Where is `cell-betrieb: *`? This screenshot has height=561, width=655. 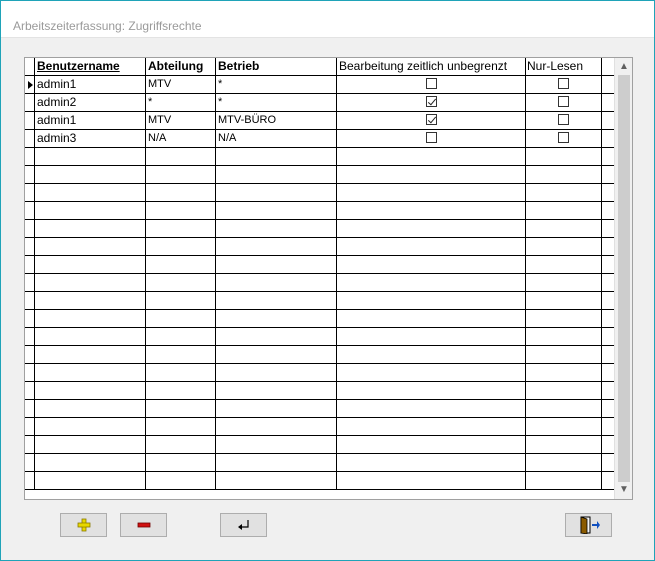 cell-betrieb: * is located at coordinates (276, 84).